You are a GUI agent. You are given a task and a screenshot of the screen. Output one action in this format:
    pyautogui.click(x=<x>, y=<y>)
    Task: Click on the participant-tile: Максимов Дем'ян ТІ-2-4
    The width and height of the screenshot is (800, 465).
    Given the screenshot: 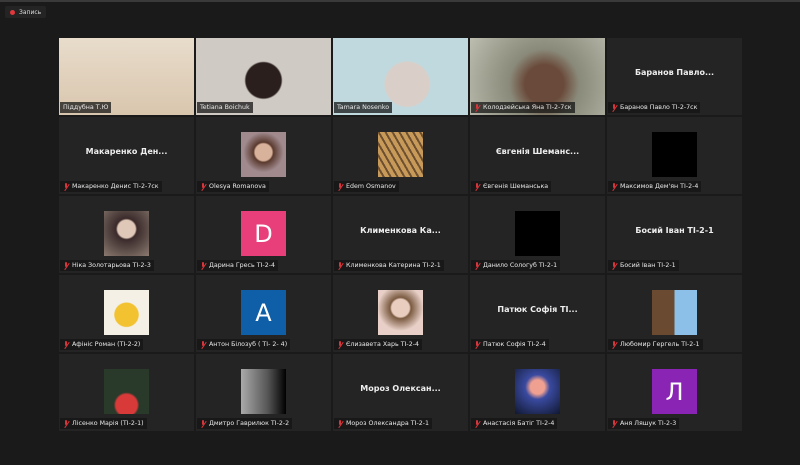 What is the action you would take?
    pyautogui.click(x=674, y=155)
    